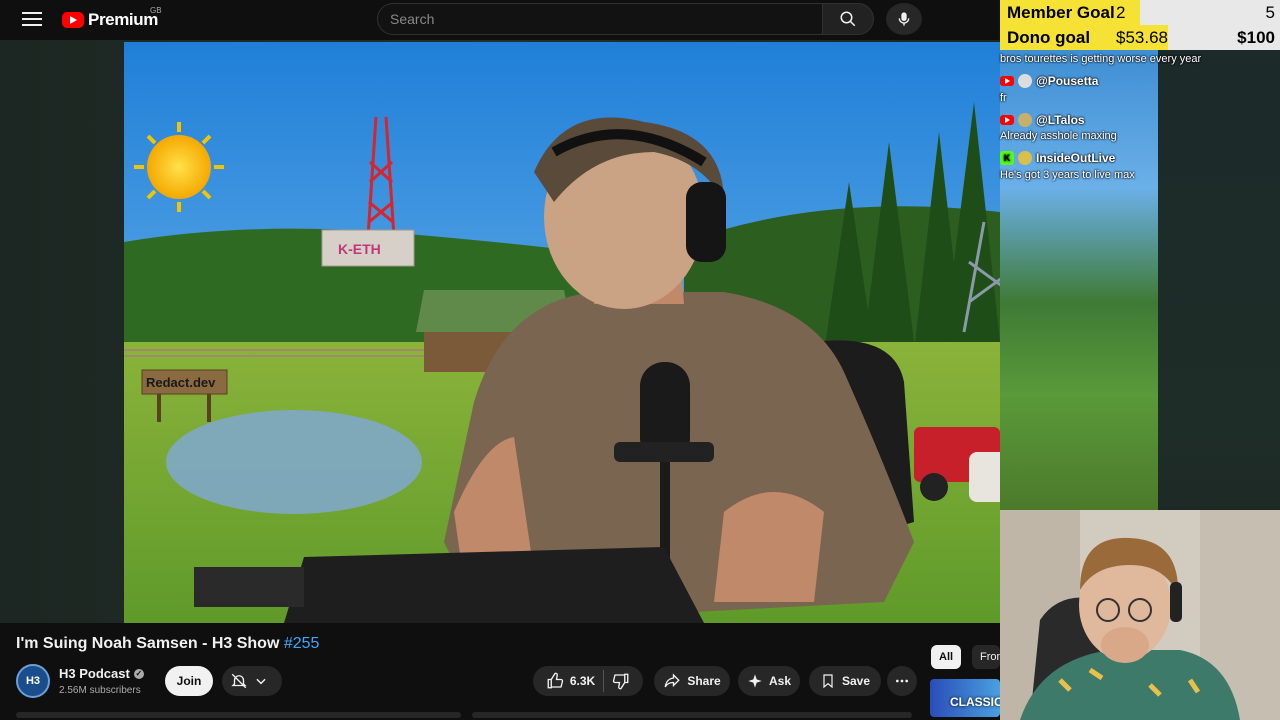 Image resolution: width=1280 pixels, height=720 pixels. Describe the element at coordinates (986, 657) in the screenshot. I see `chip-from: From` at that location.